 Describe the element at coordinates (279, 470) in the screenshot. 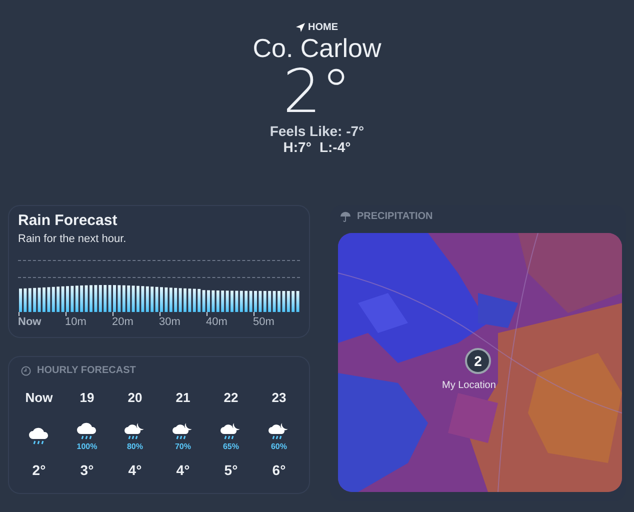

I see `hour-temperature: 6°` at that location.